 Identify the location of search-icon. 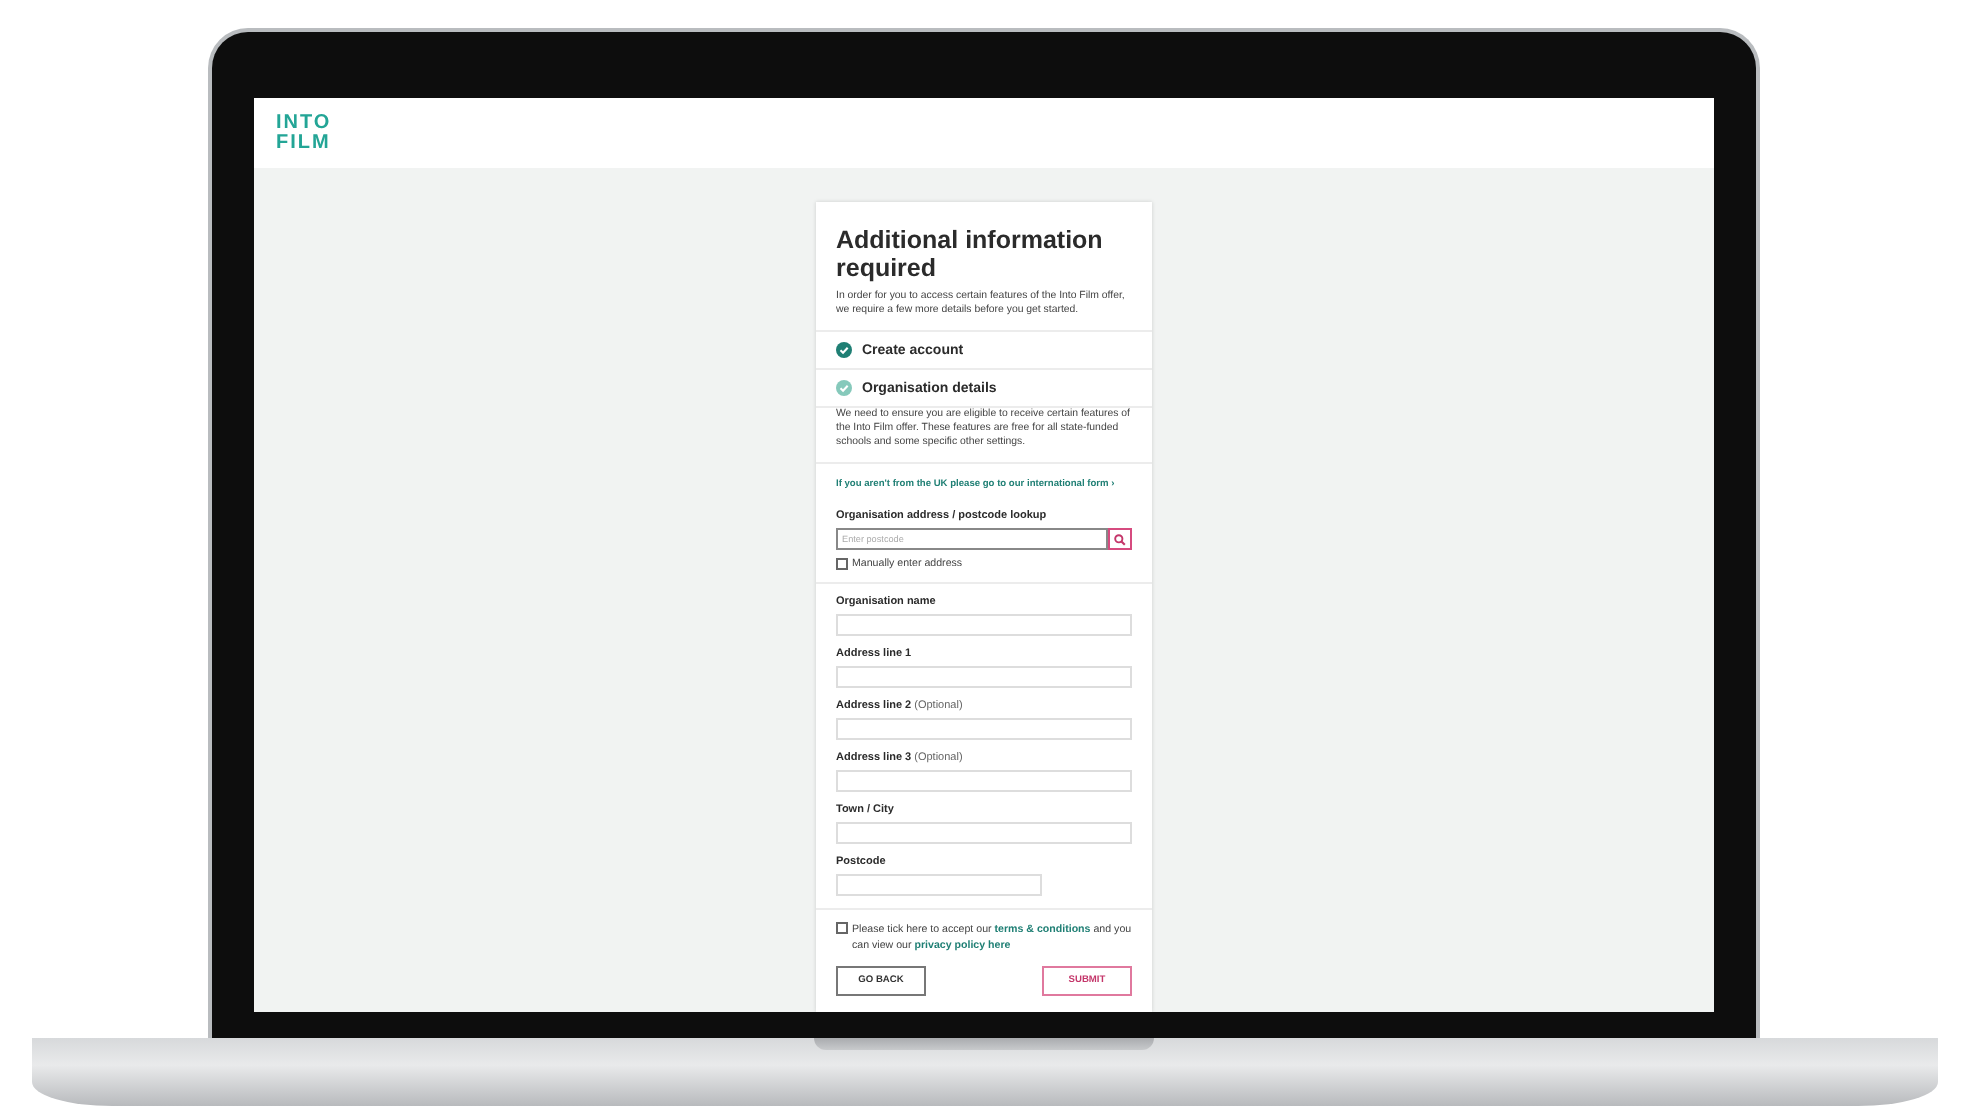
(1120, 539).